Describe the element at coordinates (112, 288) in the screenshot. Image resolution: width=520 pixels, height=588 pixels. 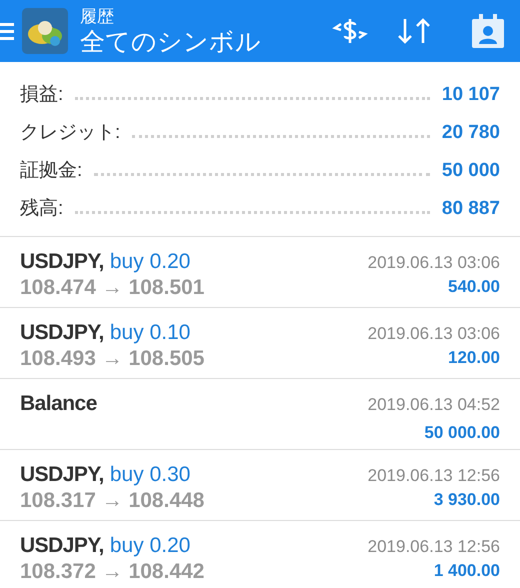
I see `price-text: 108.474 → 108.501` at that location.